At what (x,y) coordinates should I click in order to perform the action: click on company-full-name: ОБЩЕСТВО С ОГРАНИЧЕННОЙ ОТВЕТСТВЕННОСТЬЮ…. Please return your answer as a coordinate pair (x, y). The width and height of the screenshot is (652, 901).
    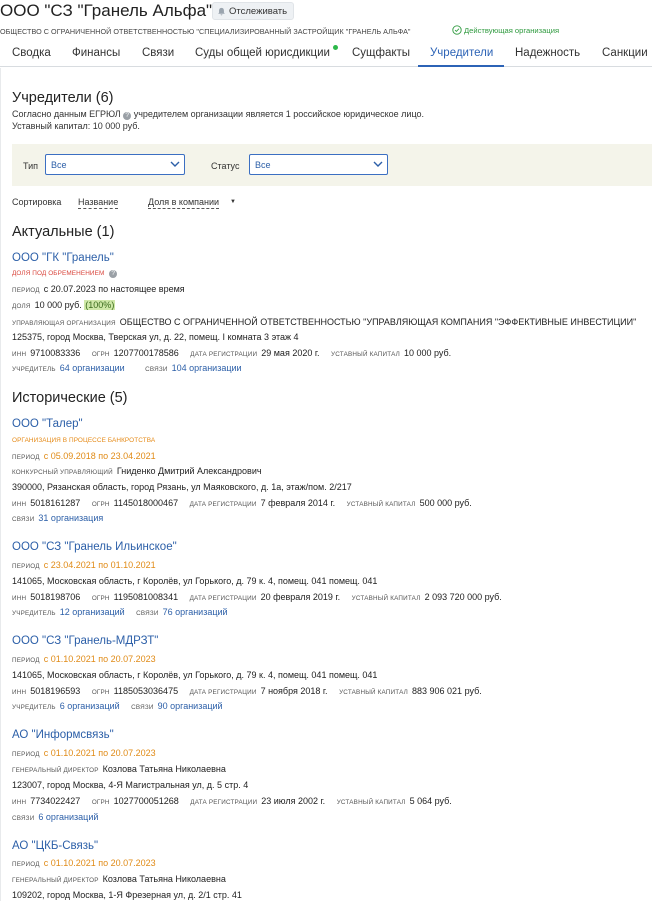
    Looking at the image, I should click on (205, 31).